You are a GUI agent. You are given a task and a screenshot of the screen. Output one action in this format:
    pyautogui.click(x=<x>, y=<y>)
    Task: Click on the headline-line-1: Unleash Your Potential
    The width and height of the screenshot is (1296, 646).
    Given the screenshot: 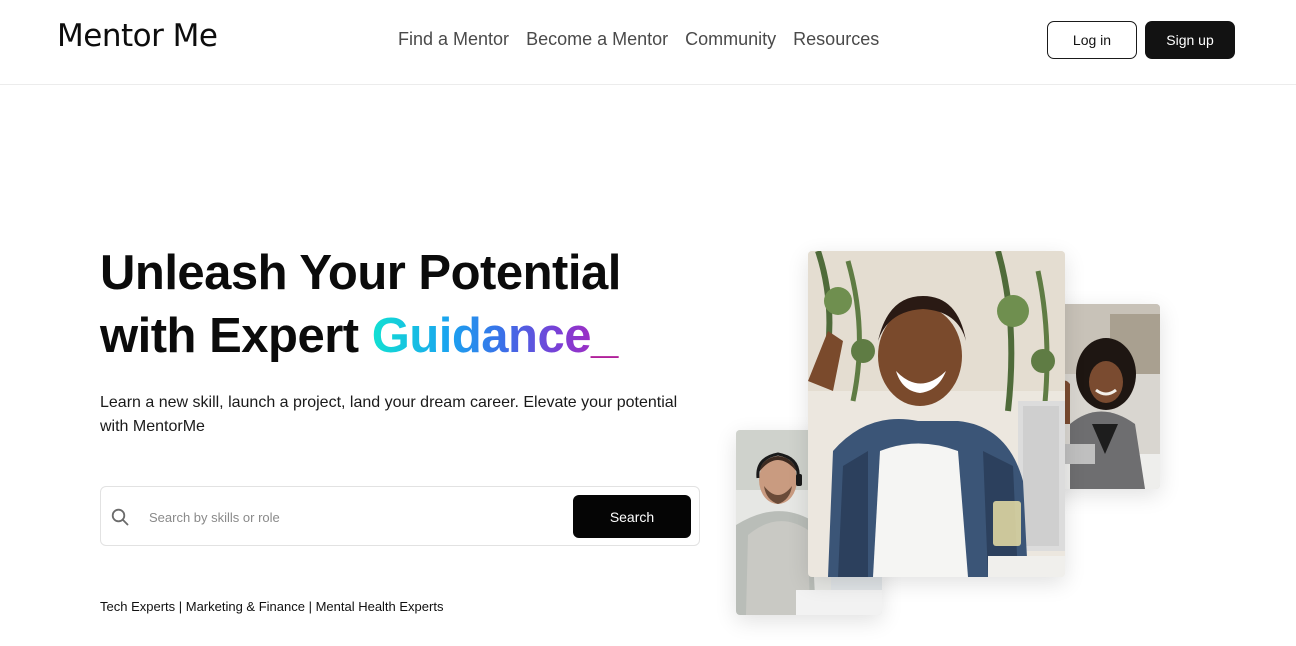 What is the action you would take?
    pyautogui.click(x=360, y=273)
    